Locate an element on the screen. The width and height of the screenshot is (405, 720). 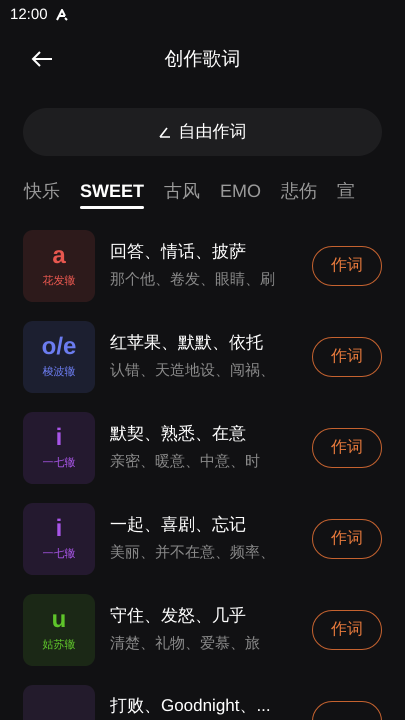
category-tab: SWEET is located at coordinates (112, 193).